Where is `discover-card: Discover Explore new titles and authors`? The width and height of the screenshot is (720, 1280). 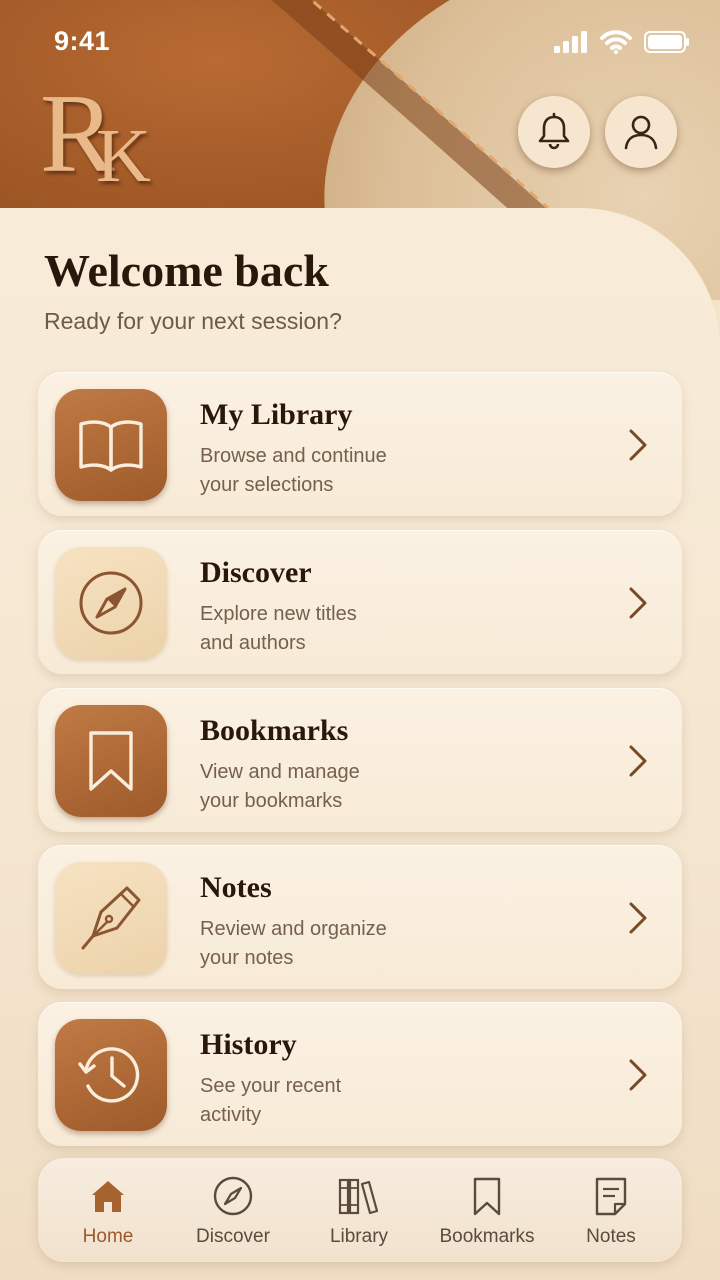 discover-card: Discover Explore new titles and authors is located at coordinates (360, 602).